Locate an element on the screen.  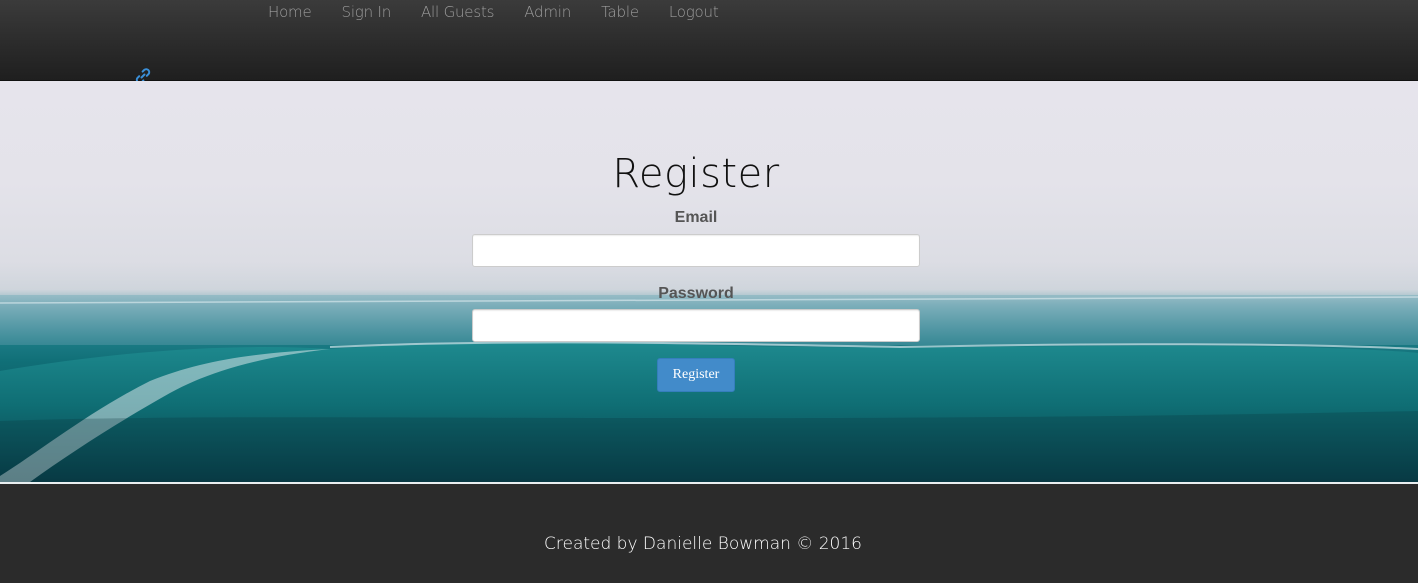
password-label: Password is located at coordinates (696, 293).